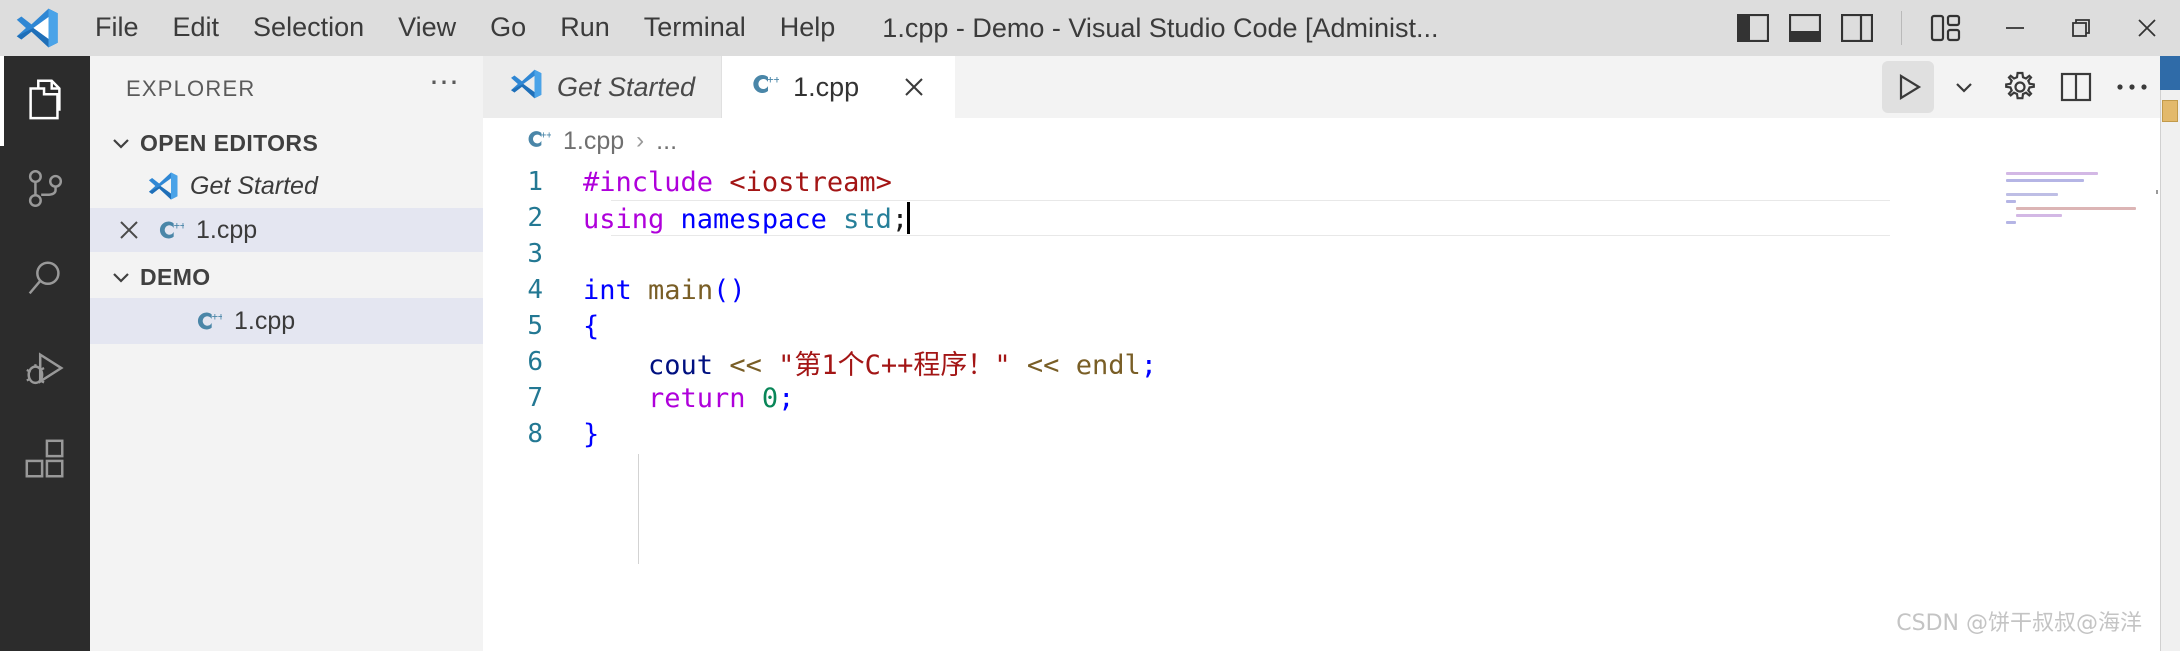 This screenshot has height=651, width=2180. I want to click on list-item-label: Get Started, so click(254, 185).